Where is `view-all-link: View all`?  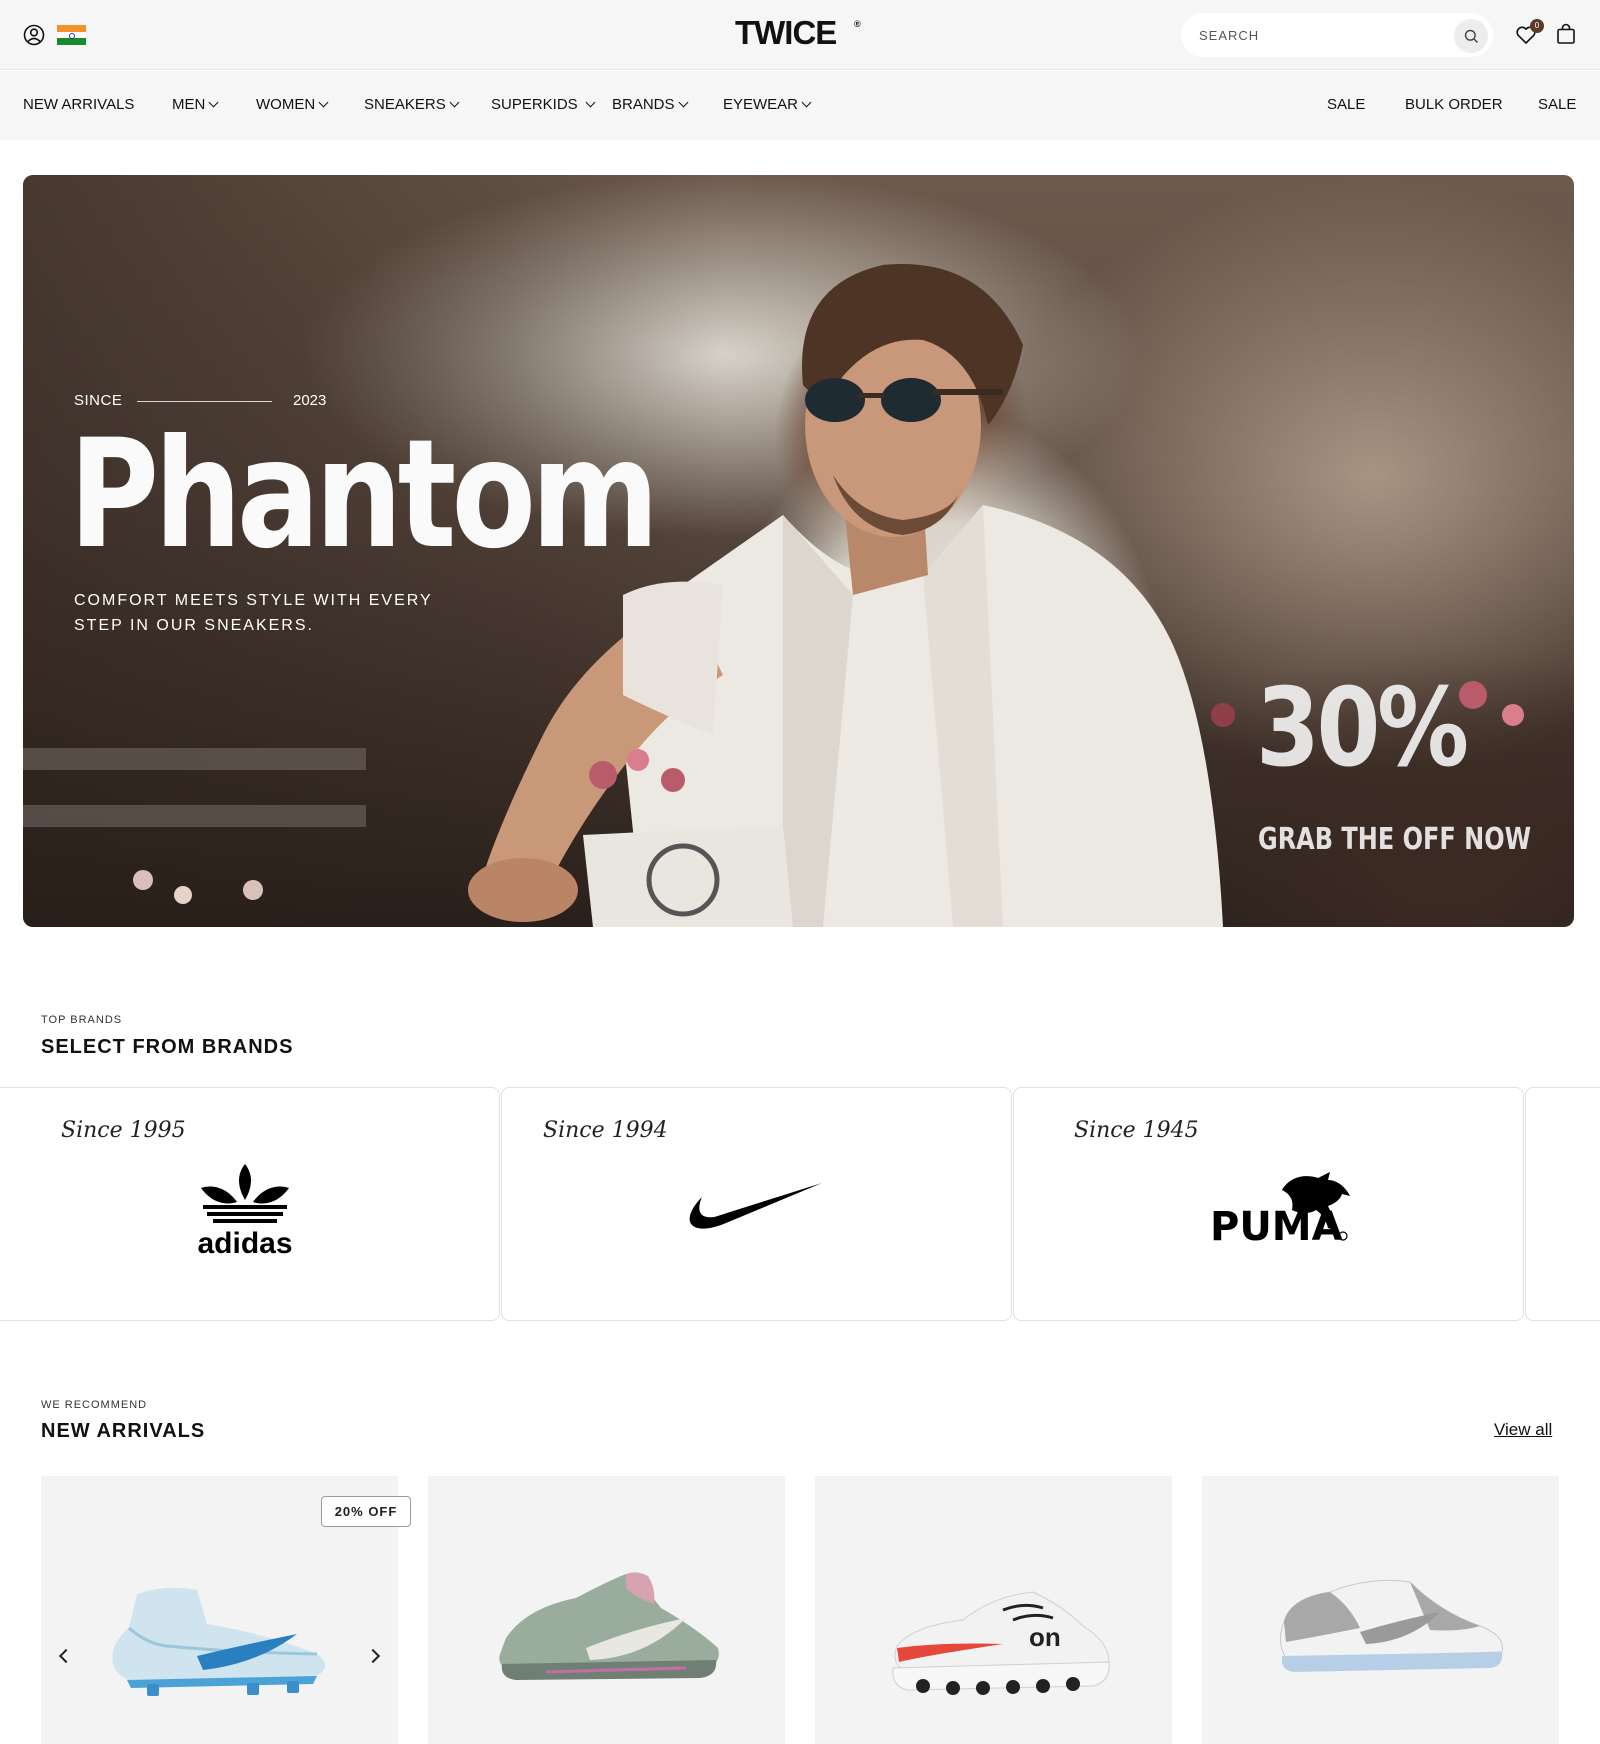
view-all-link: View all is located at coordinates (1523, 1430).